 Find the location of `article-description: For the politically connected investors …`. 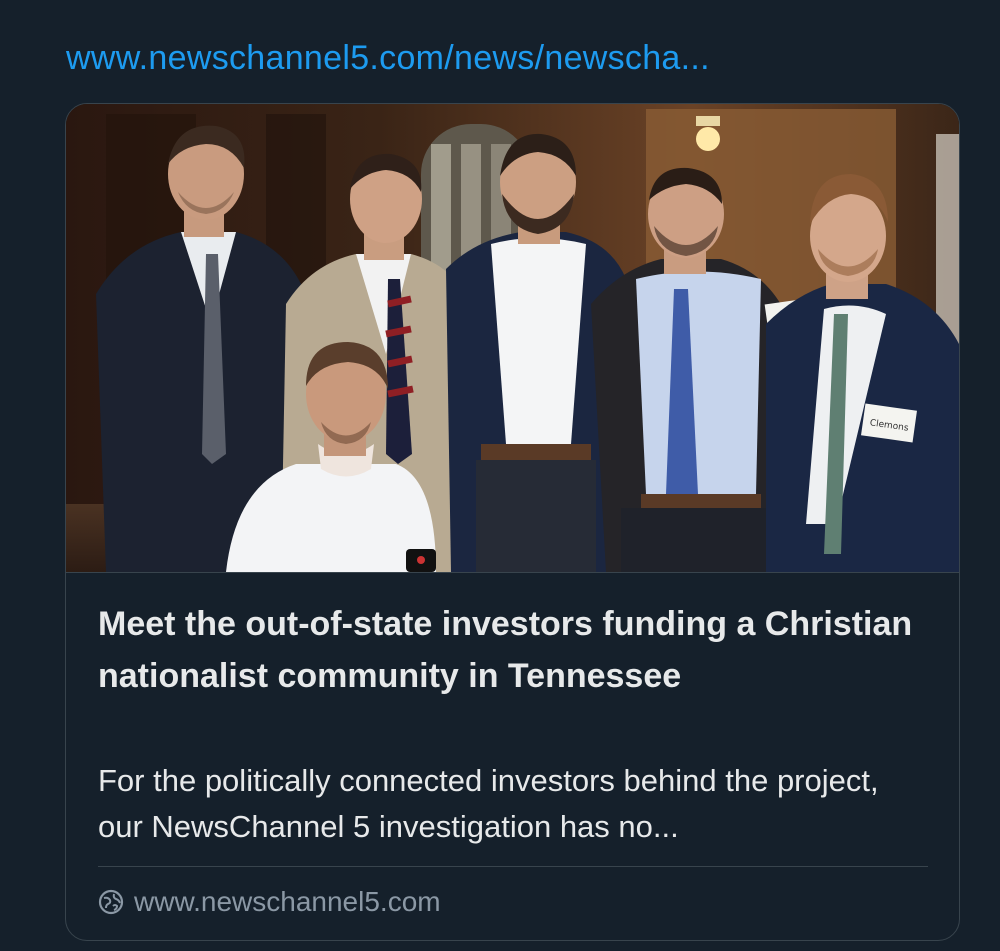

article-description: For the politically connected investors … is located at coordinates (488, 803).